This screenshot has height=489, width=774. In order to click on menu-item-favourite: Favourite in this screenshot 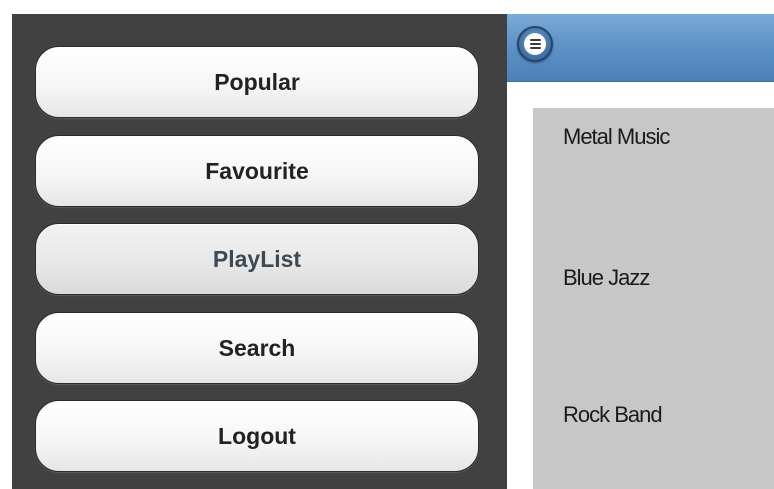, I will do `click(257, 171)`.